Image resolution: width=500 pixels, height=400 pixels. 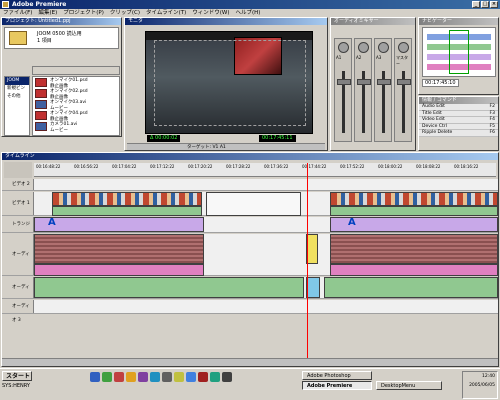 What do you see at coordinates (307, 263) in the screenshot?
I see `playhead` at bounding box center [307, 263].